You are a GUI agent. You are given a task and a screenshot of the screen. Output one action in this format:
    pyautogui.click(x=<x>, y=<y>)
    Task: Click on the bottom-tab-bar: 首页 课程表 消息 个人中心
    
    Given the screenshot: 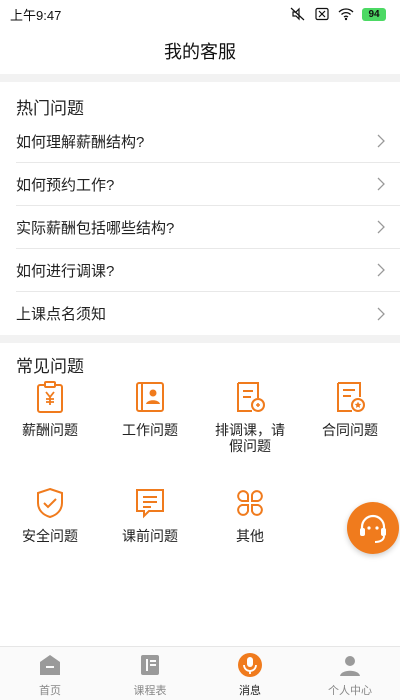 What is the action you would take?
    pyautogui.click(x=200, y=673)
    